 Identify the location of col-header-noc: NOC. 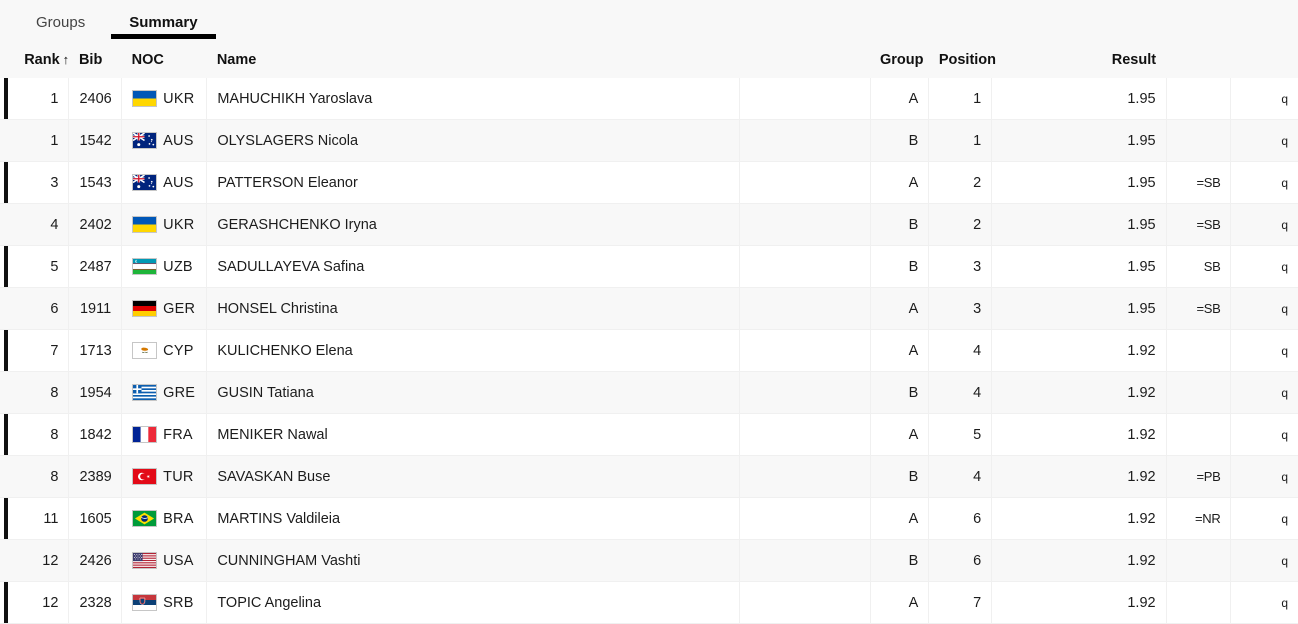
(164, 61).